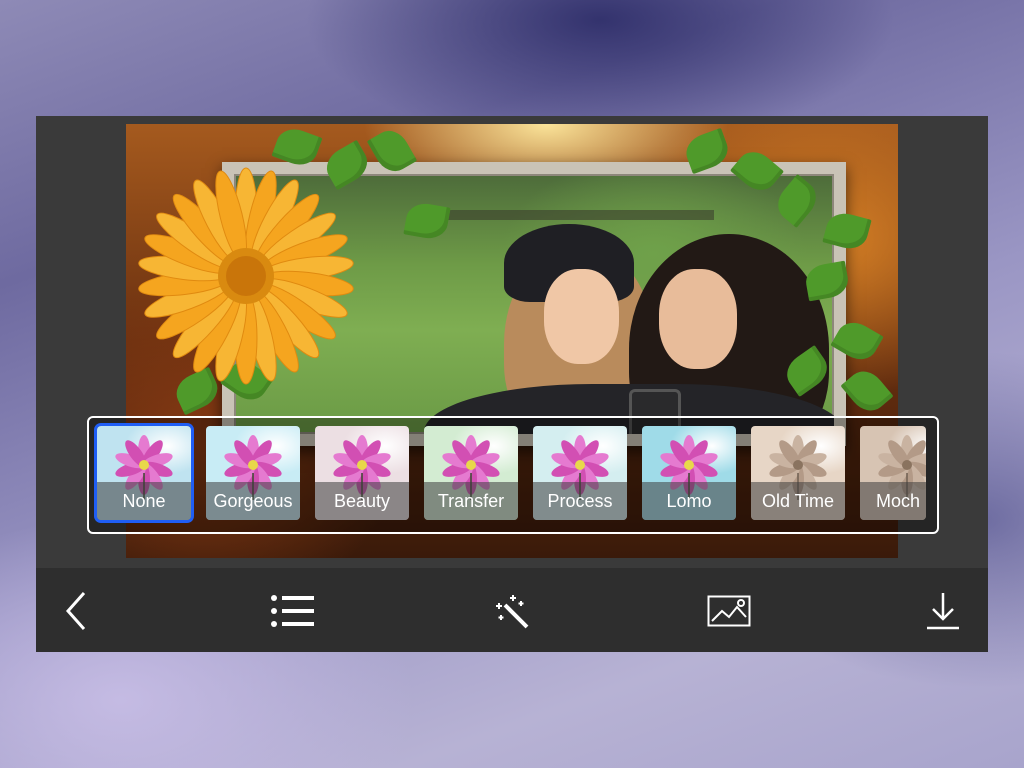 This screenshot has width=1024, height=768. I want to click on filter-gorgeous: Gorgeous, so click(253, 473).